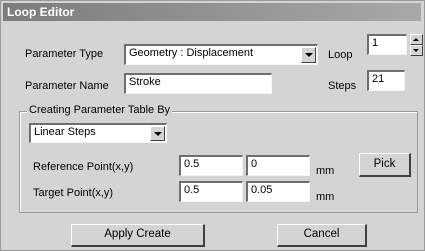  I want to click on target-y-input: 0.05, so click(278, 191).